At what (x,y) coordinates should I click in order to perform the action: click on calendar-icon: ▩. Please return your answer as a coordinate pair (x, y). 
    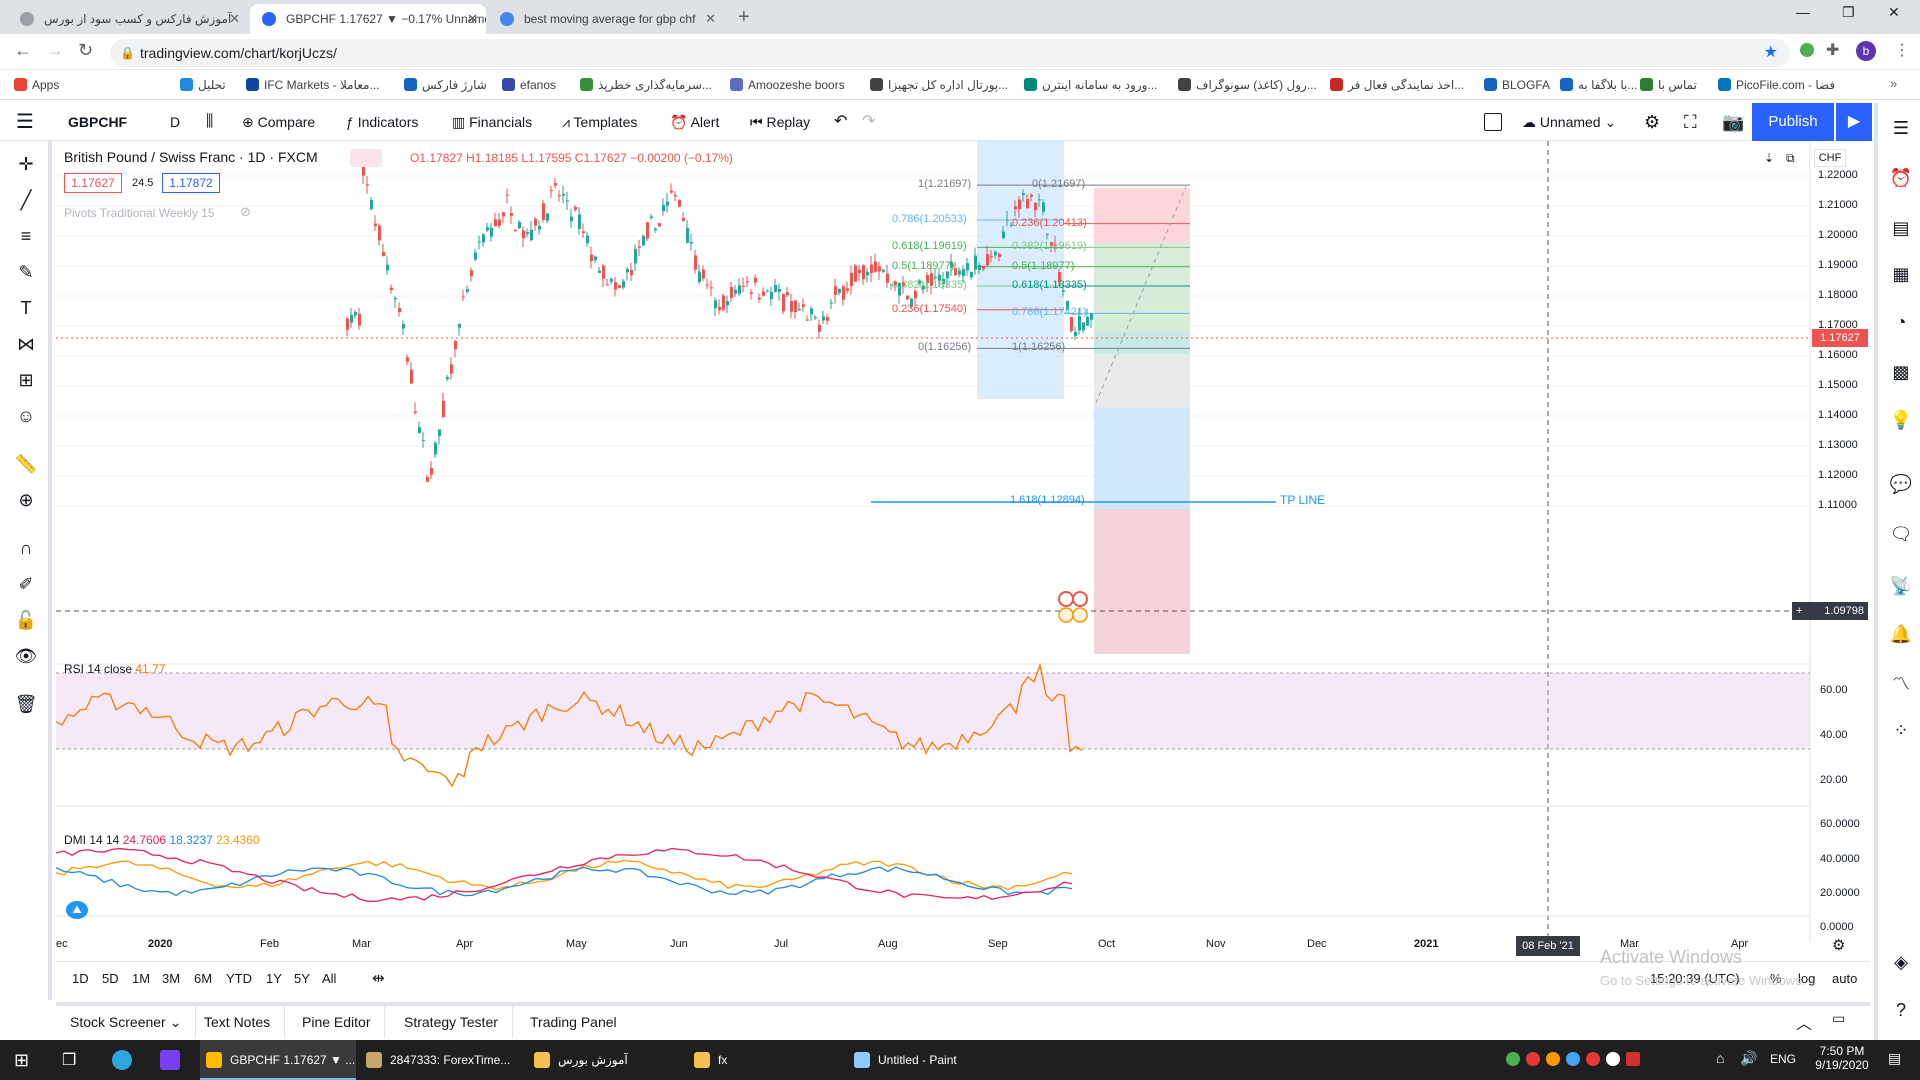
    Looking at the image, I should click on (1901, 372).